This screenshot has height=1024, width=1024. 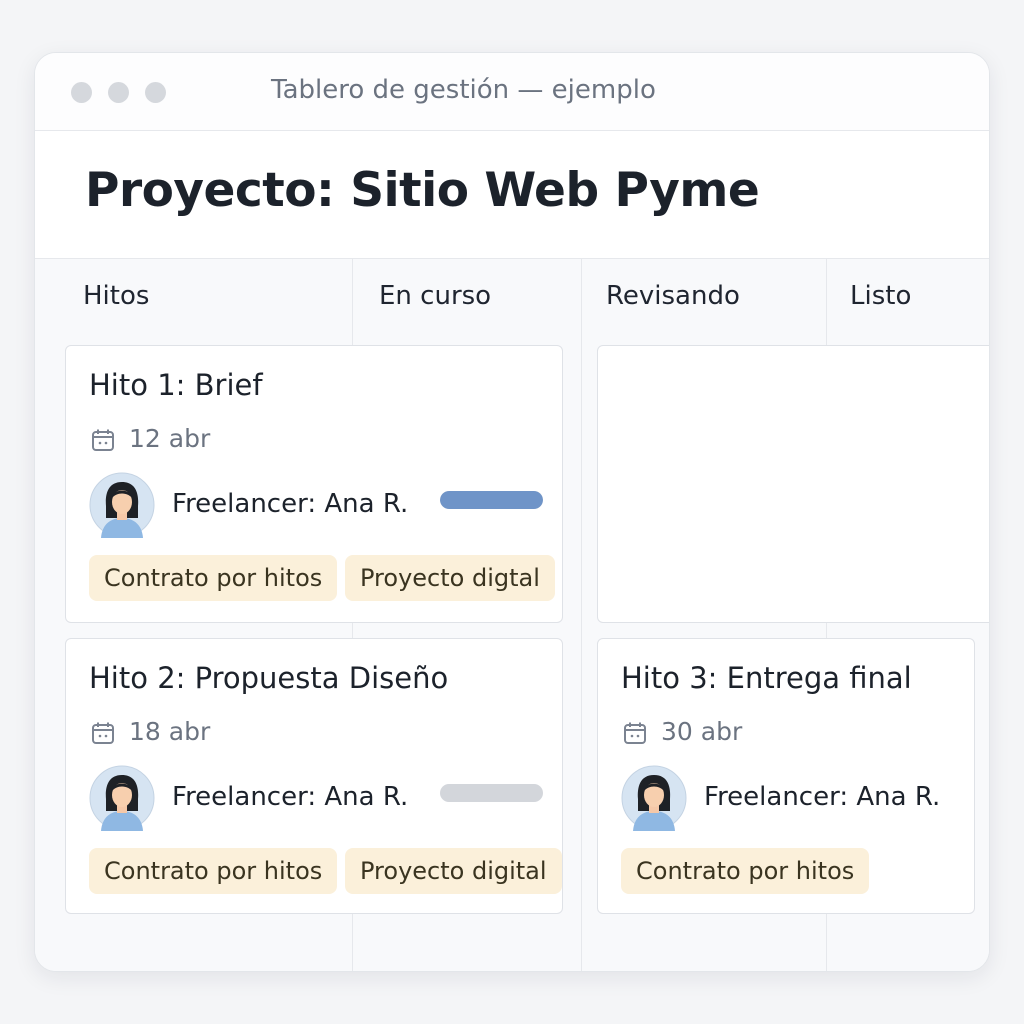 I want to click on close-window-button, so click(x=81, y=92).